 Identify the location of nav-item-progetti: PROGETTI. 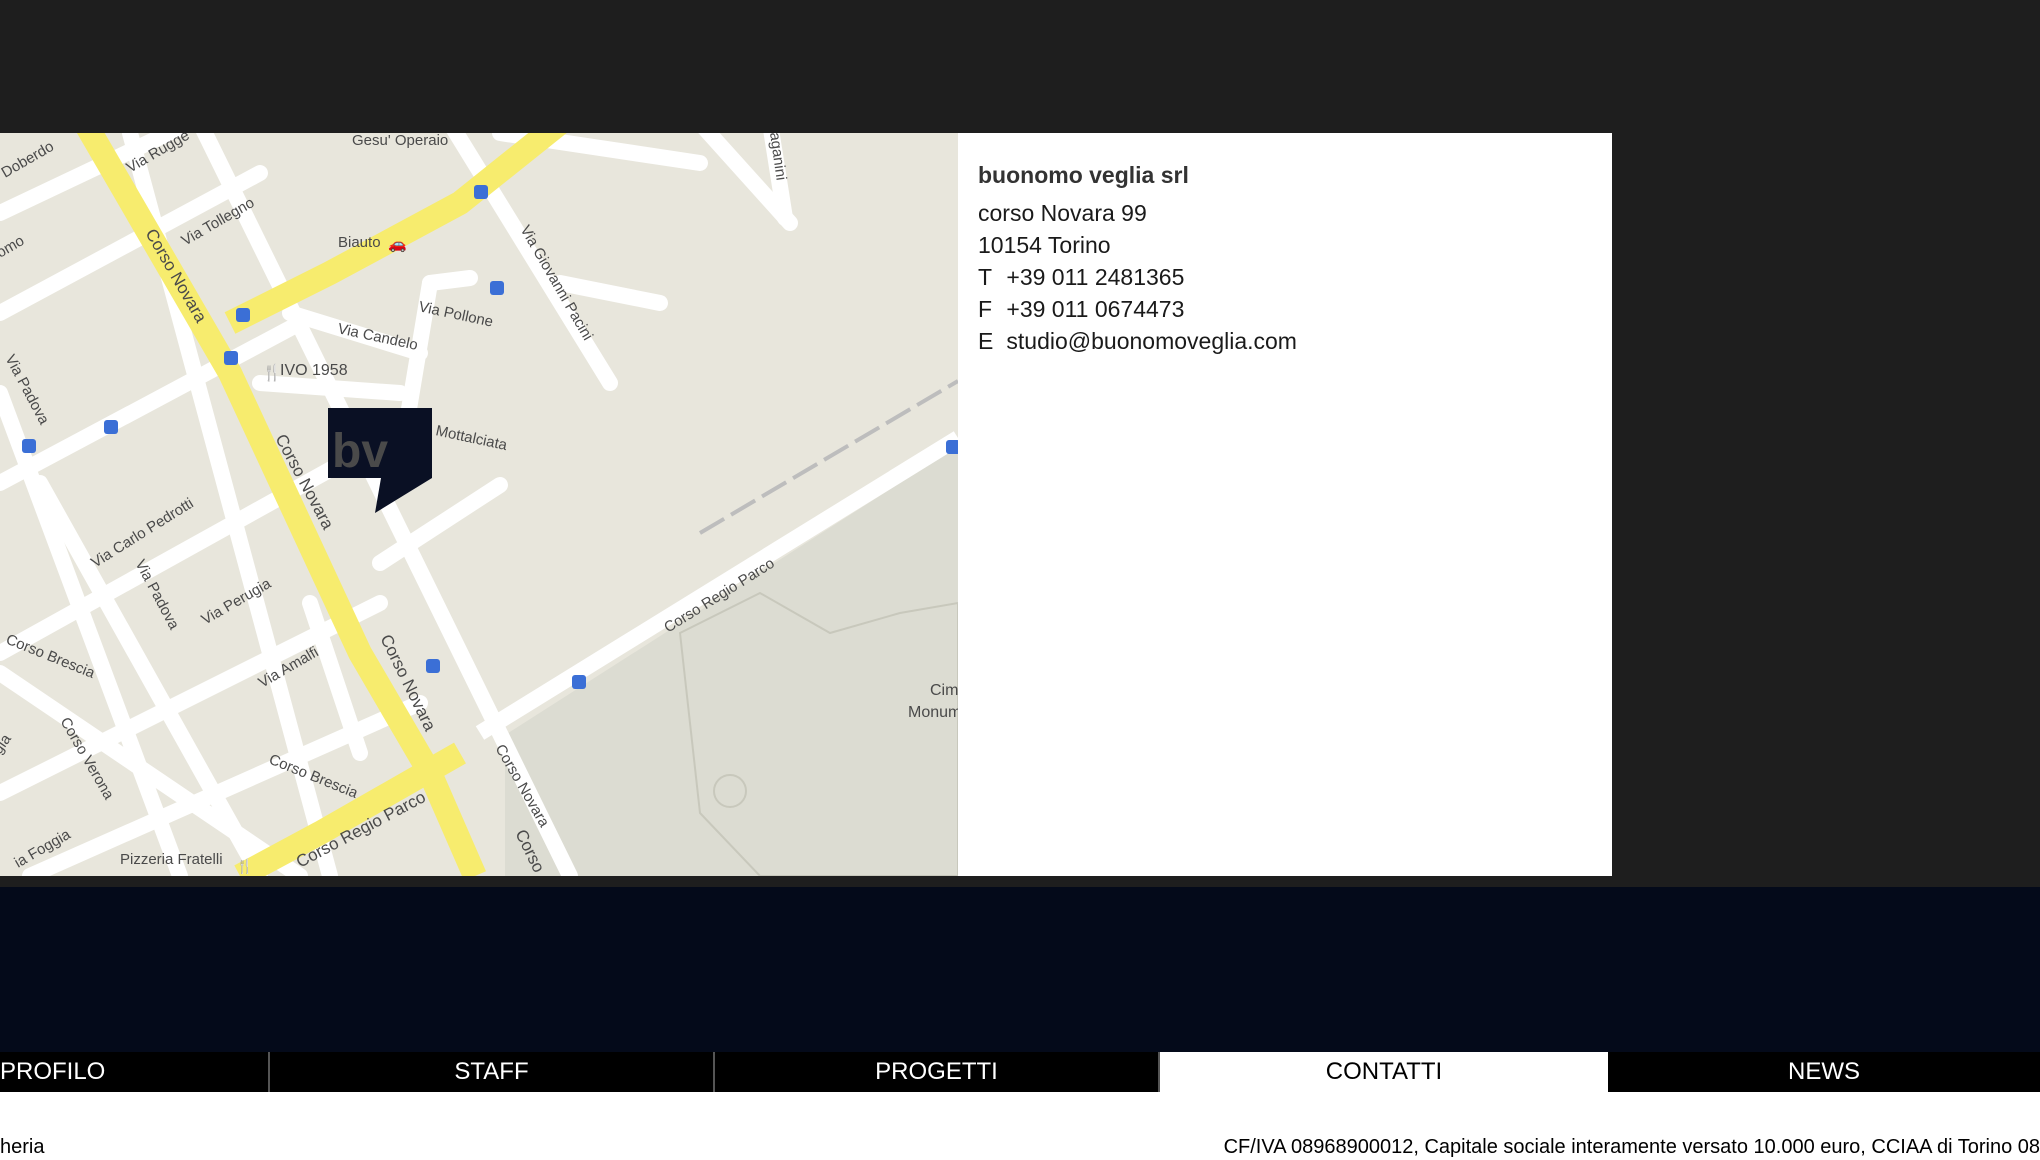
(937, 1072).